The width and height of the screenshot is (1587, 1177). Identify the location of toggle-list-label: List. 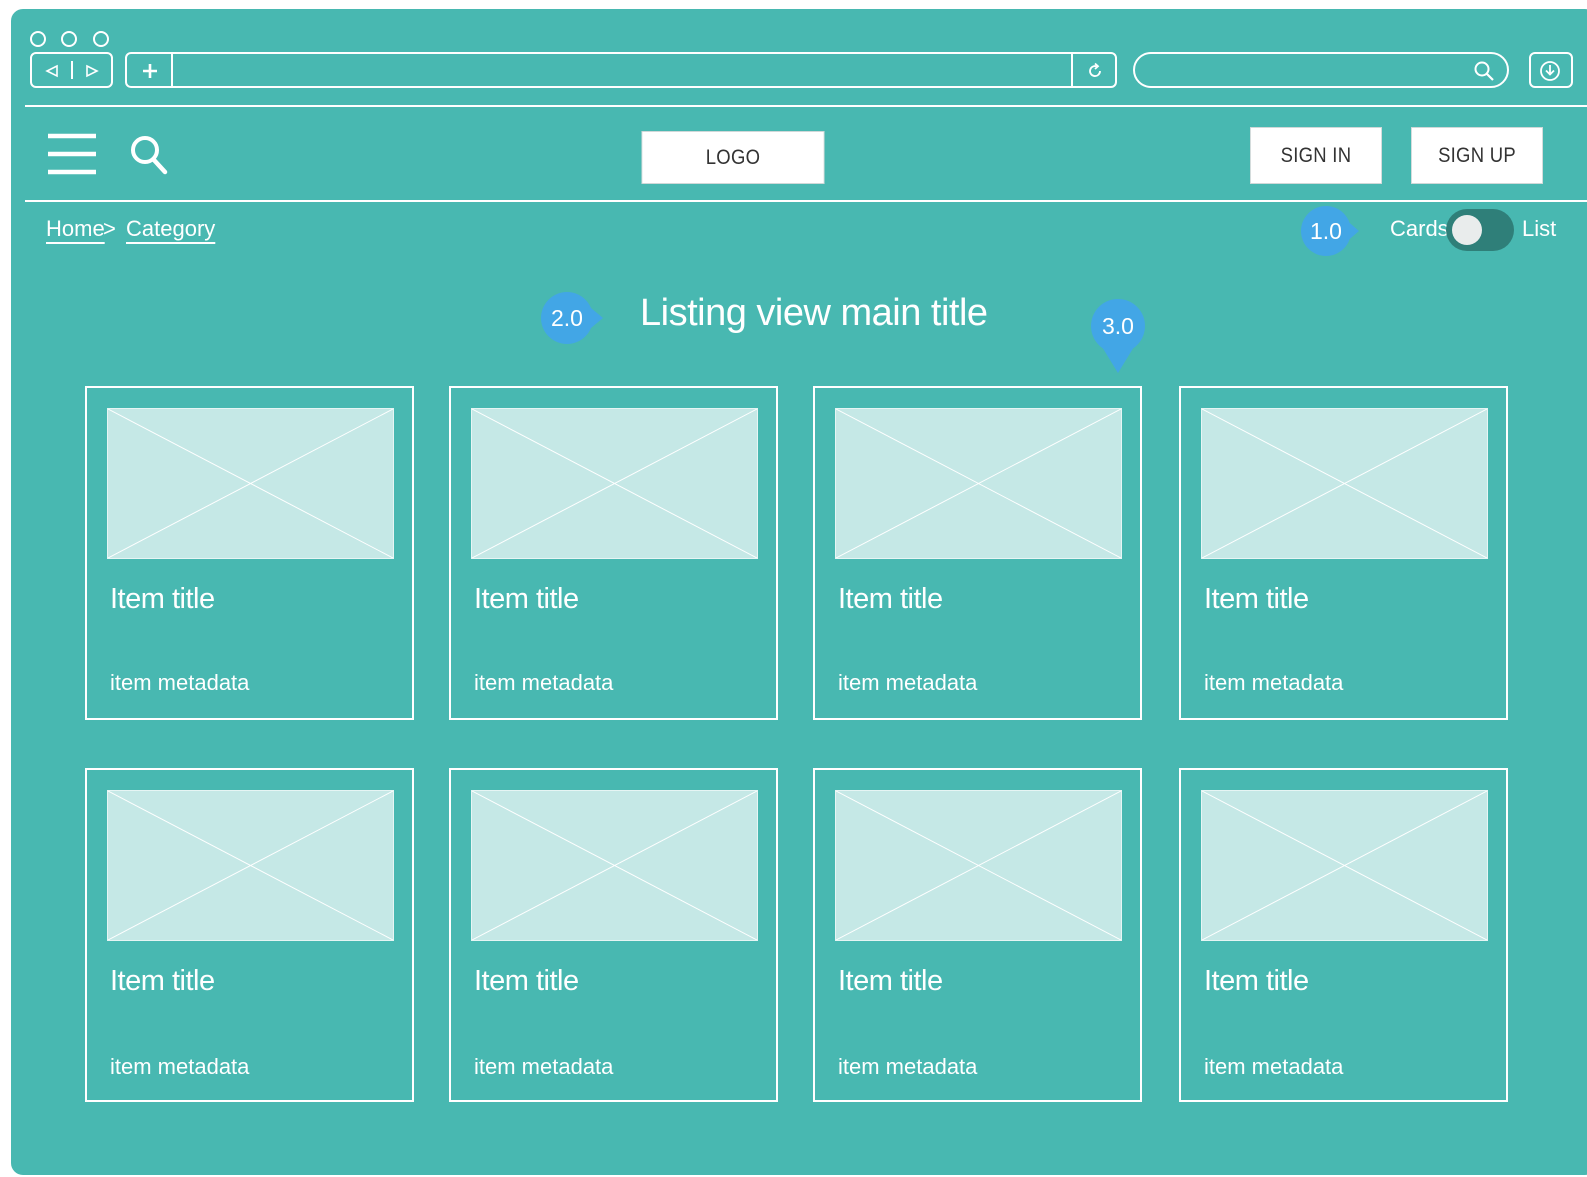
(1539, 229).